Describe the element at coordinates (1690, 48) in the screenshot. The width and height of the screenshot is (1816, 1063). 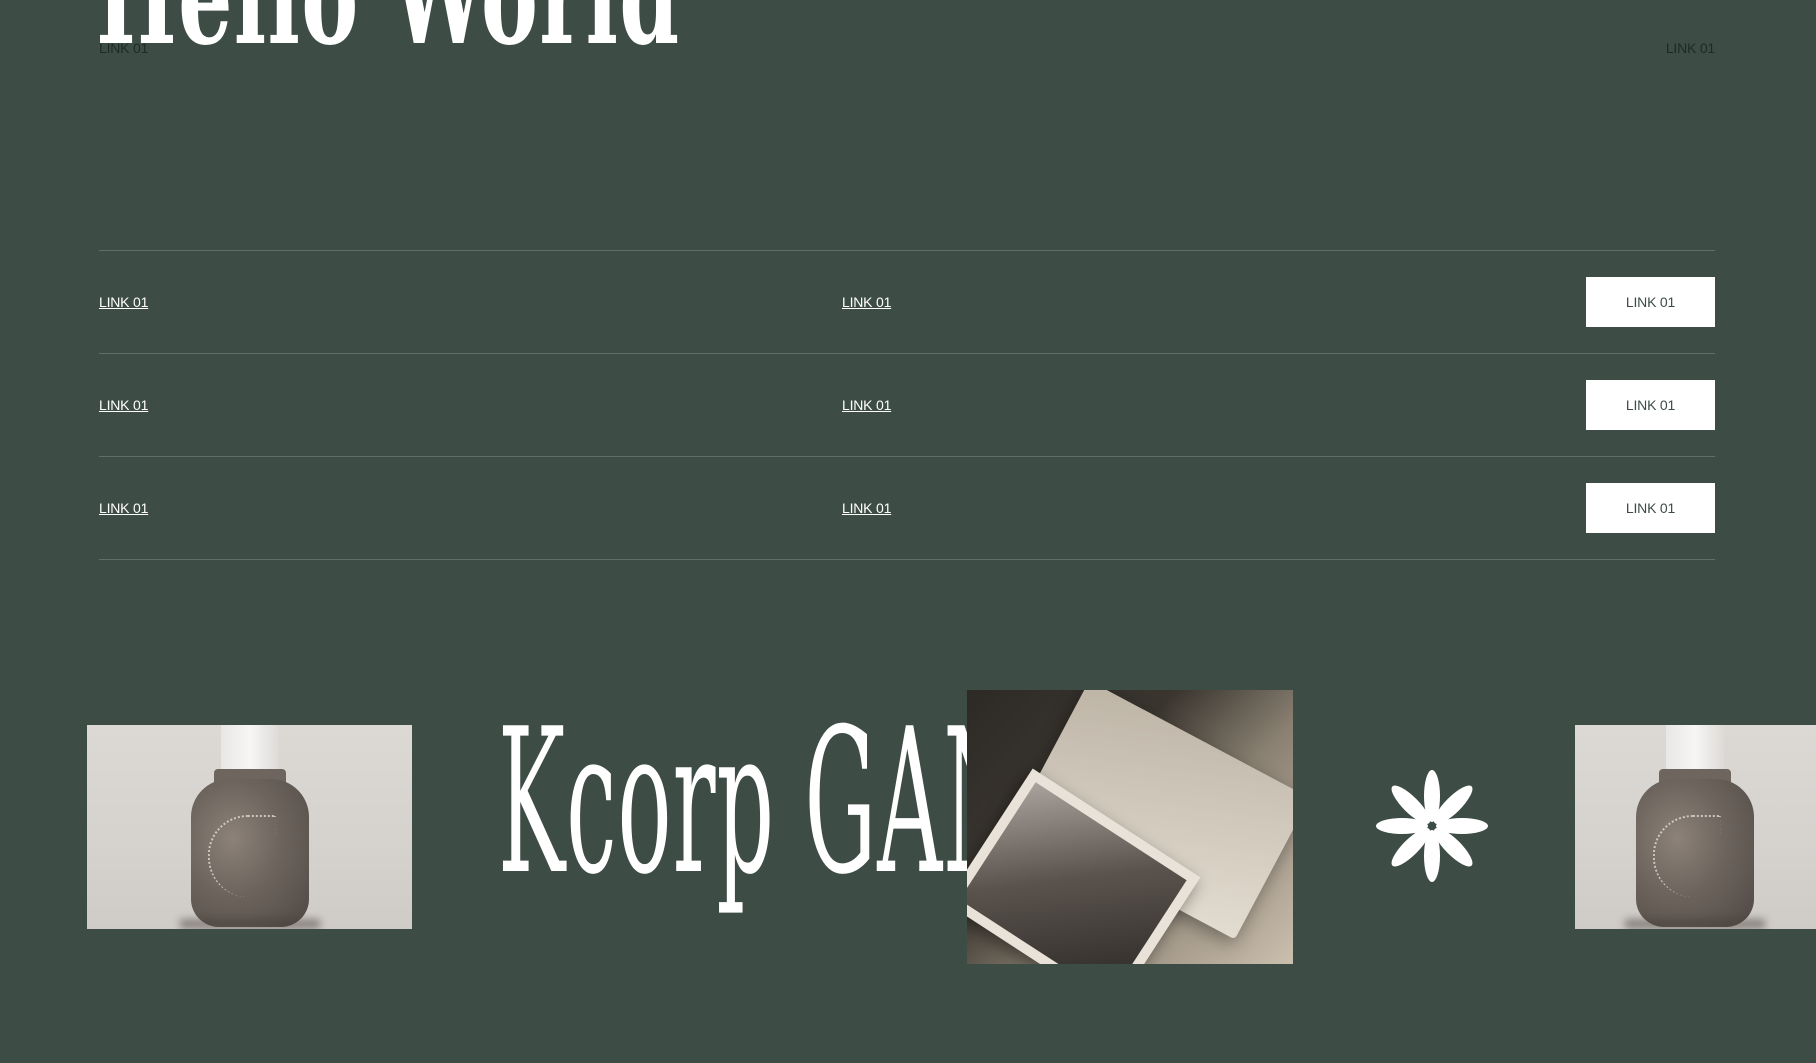
I see `top-nav-link-right: LINK 01` at that location.